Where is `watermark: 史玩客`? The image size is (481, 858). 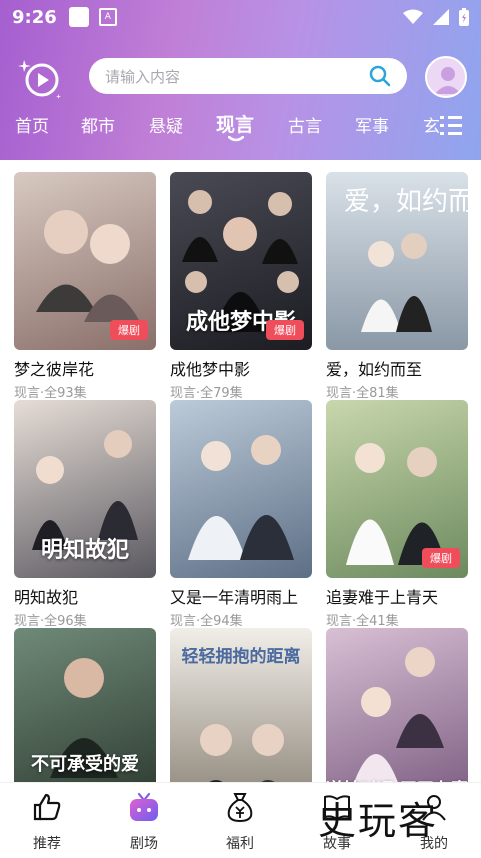 watermark: 史玩客 is located at coordinates (378, 821).